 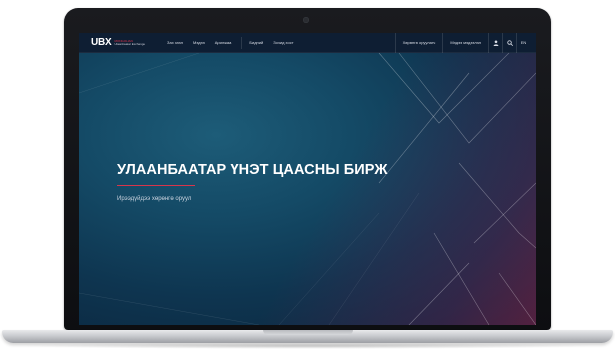 I want to click on search-icon, so click(x=509, y=43).